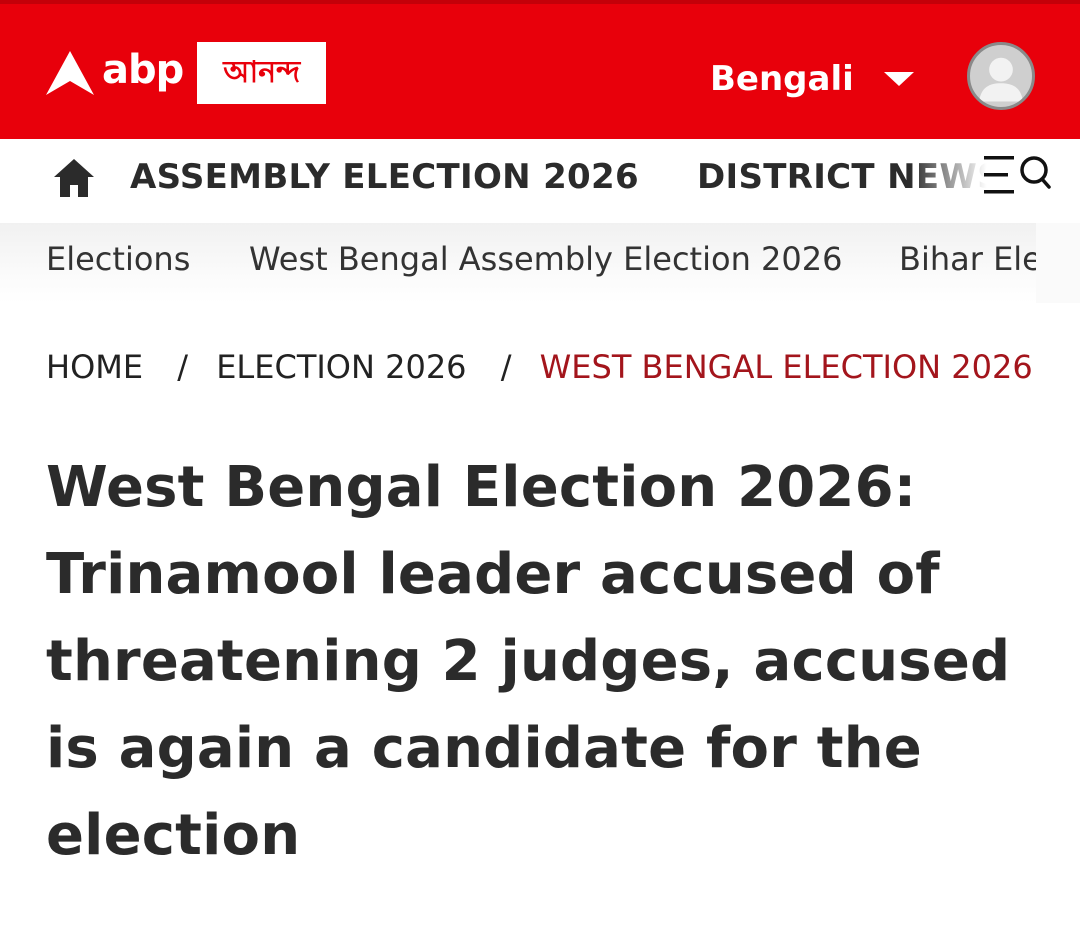 The image size is (1080, 929). What do you see at coordinates (94, 367) in the screenshot?
I see `breadcrumb-home: HOME` at bounding box center [94, 367].